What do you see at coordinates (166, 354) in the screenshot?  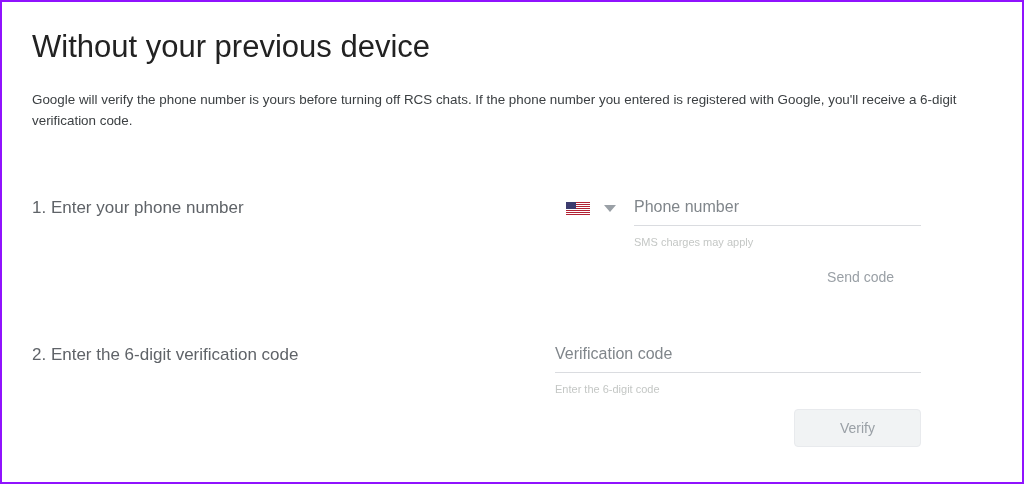 I see `step-label: 2. Enter the 6-digit verification code` at bounding box center [166, 354].